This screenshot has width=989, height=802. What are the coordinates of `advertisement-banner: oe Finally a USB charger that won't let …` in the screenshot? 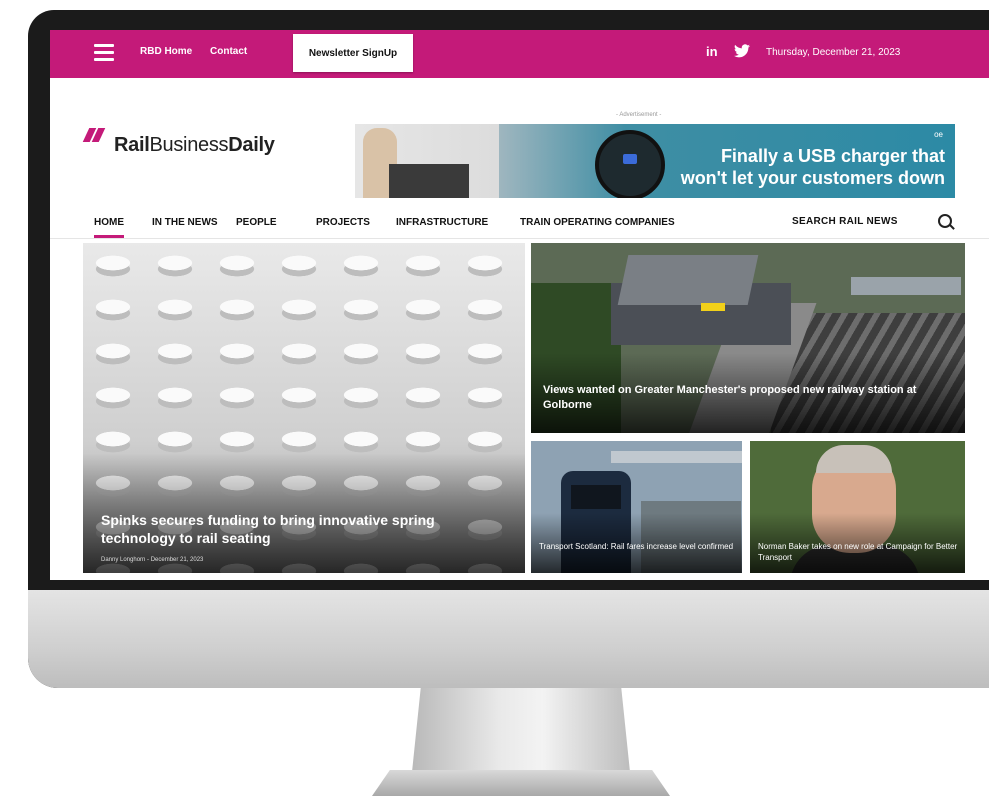 It's located at (655, 161).